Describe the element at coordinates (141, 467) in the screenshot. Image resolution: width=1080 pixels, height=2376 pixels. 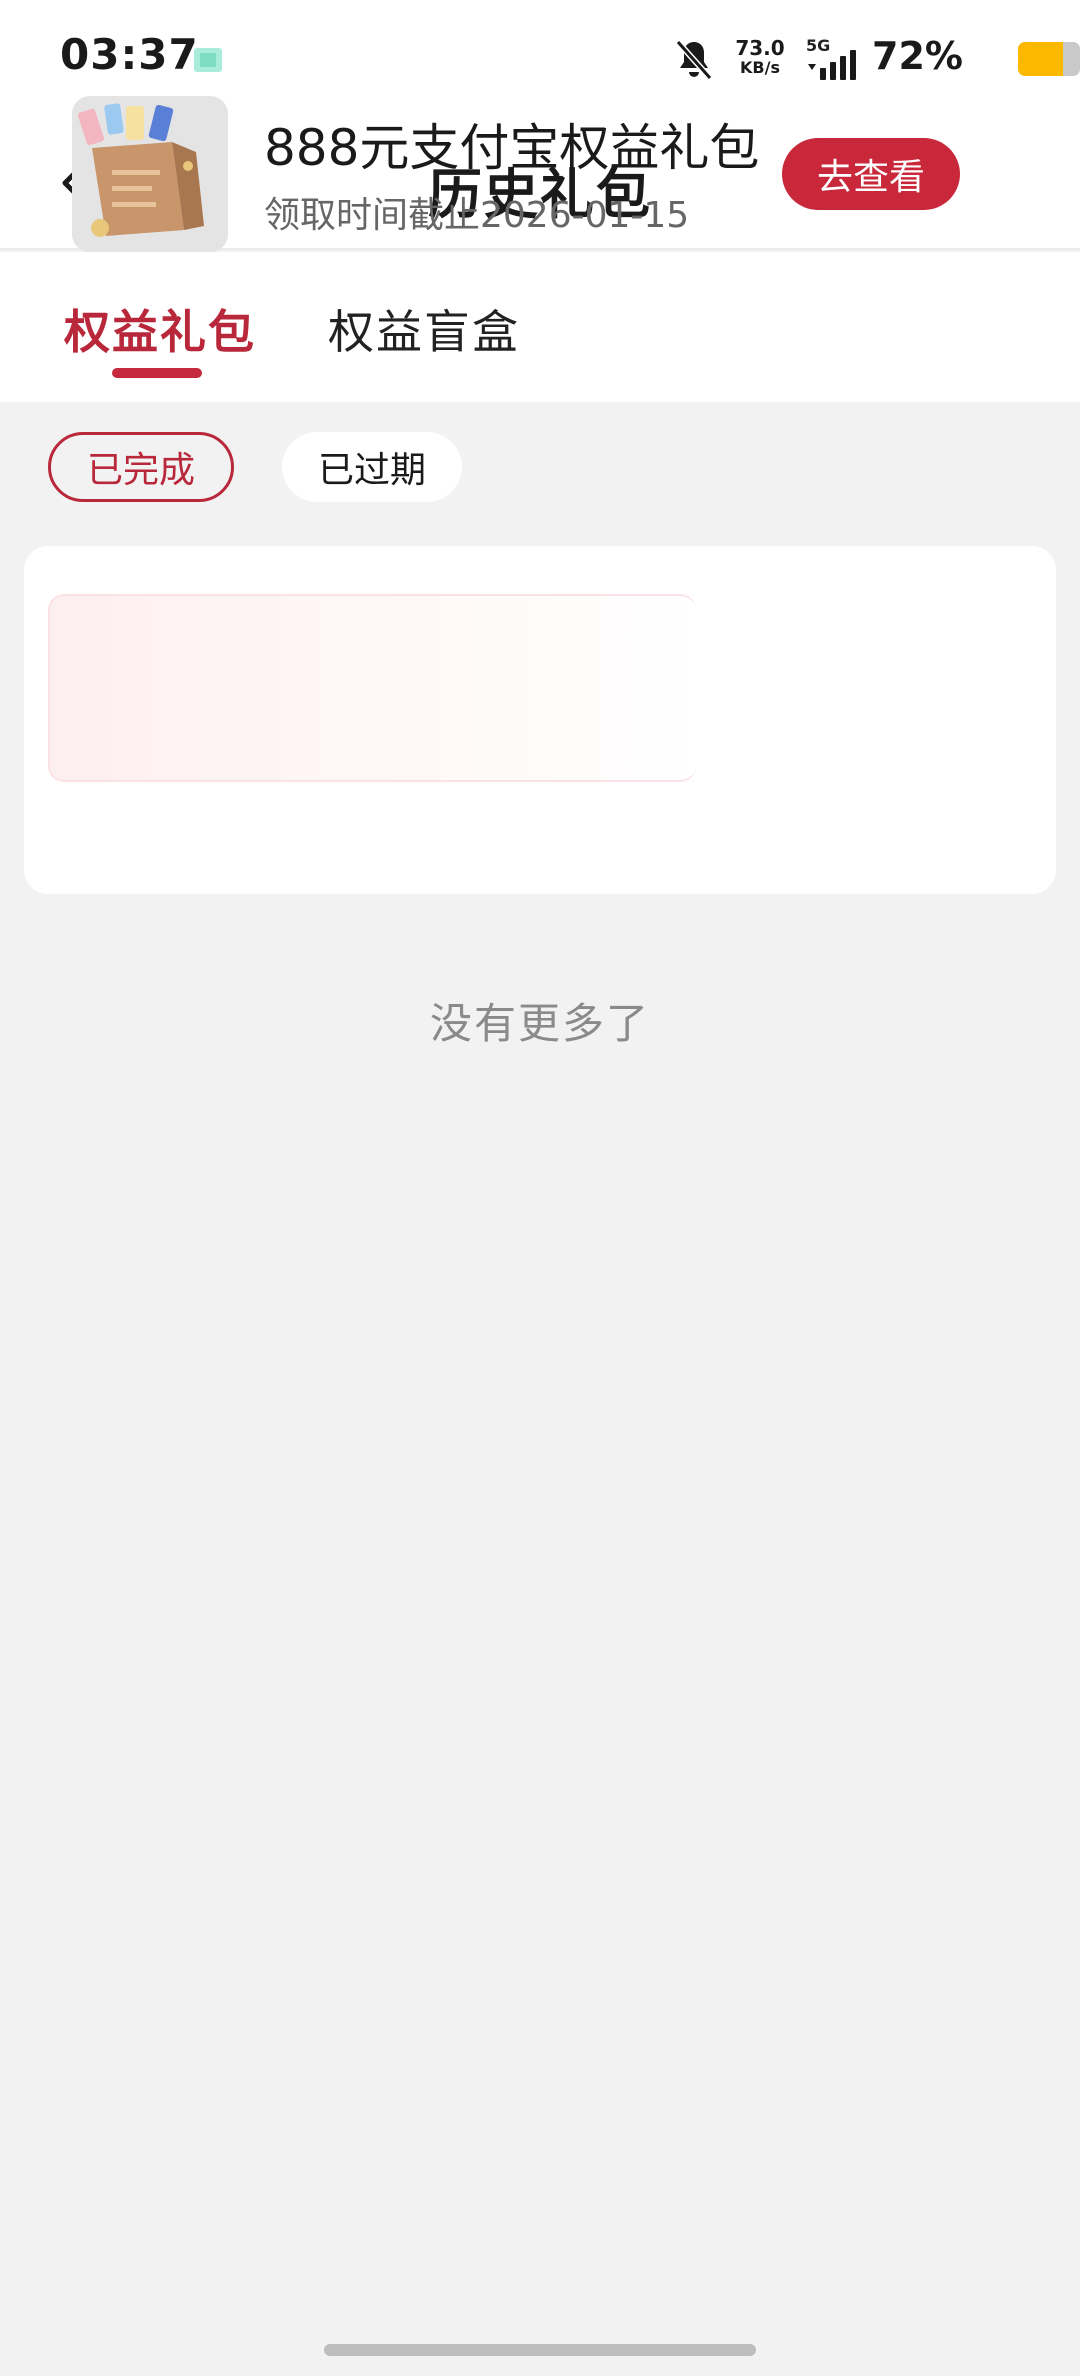
I see `filter-completed-chip: 已完成` at that location.